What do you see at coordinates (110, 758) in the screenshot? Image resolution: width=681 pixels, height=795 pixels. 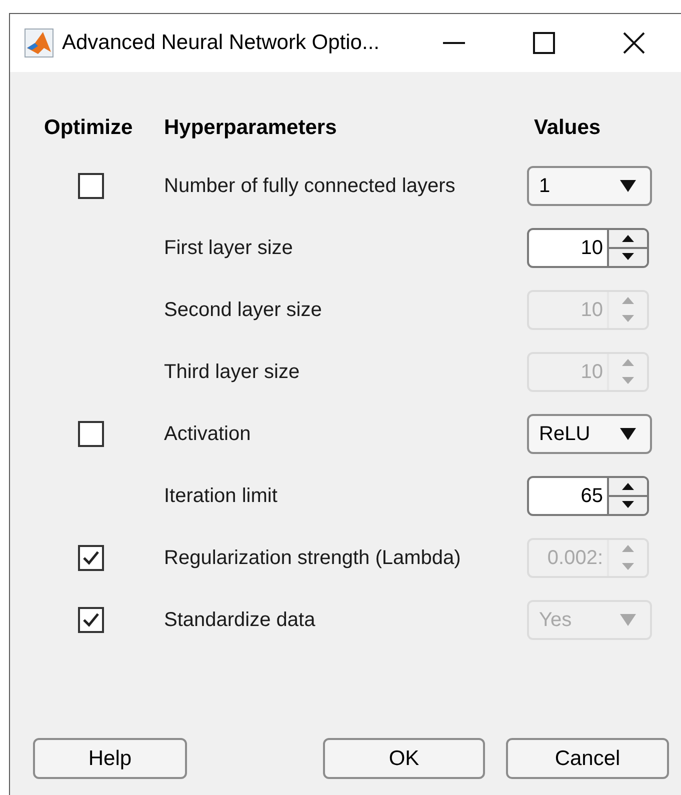 I see `help-button: Help` at bounding box center [110, 758].